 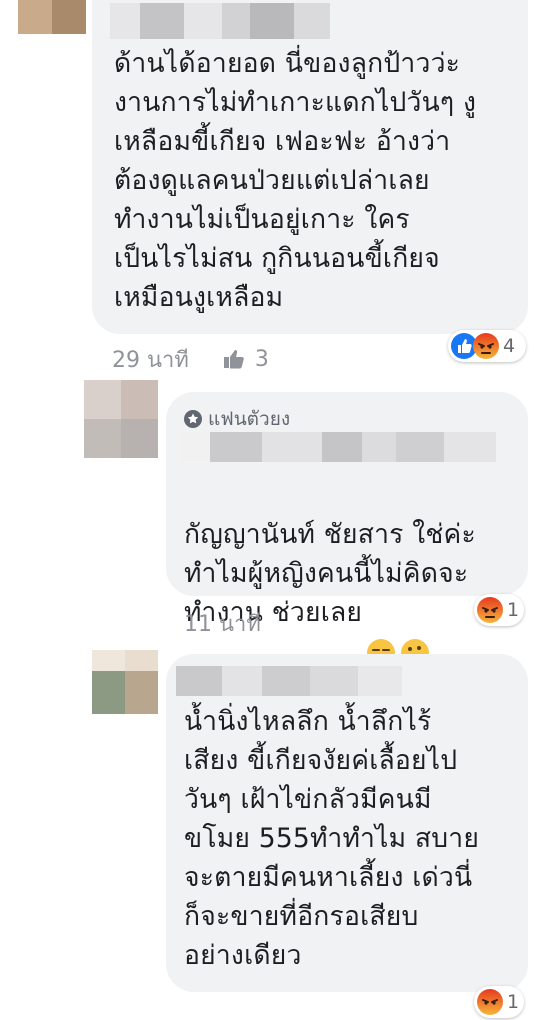 I want to click on comment-2-reactions: 1, so click(x=499, y=610).